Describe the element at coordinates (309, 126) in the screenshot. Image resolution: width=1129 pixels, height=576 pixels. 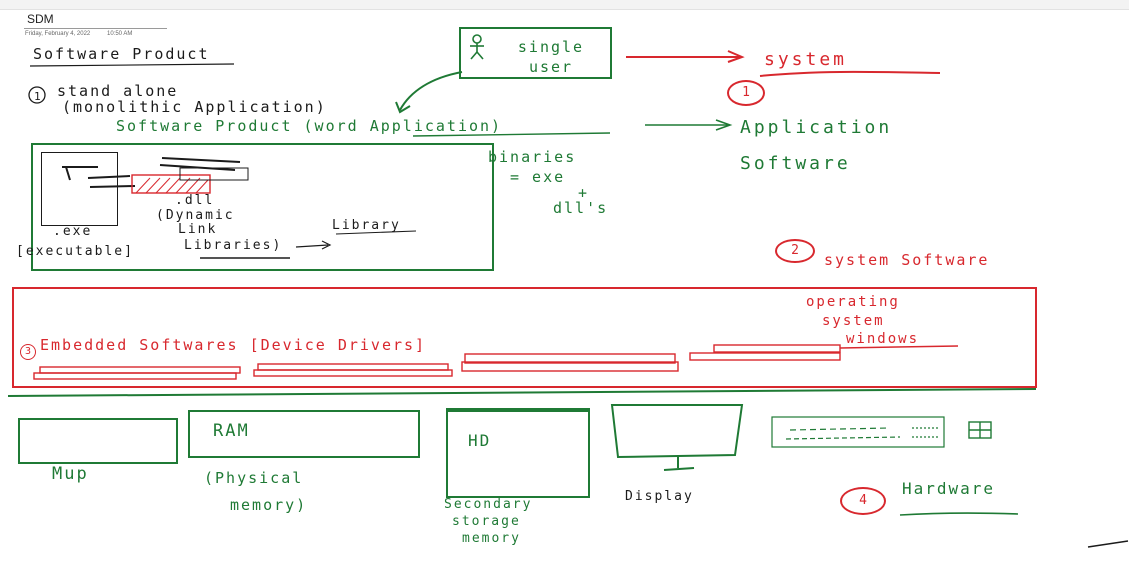
I see `software-product-label: Software Product (word Application)` at that location.